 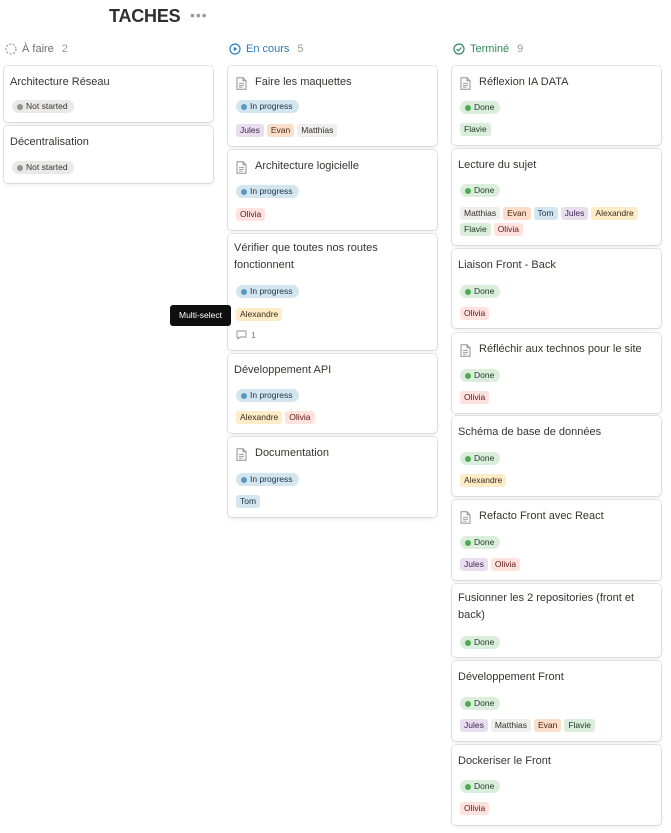 I want to click on column-label: Terminé, so click(x=490, y=49).